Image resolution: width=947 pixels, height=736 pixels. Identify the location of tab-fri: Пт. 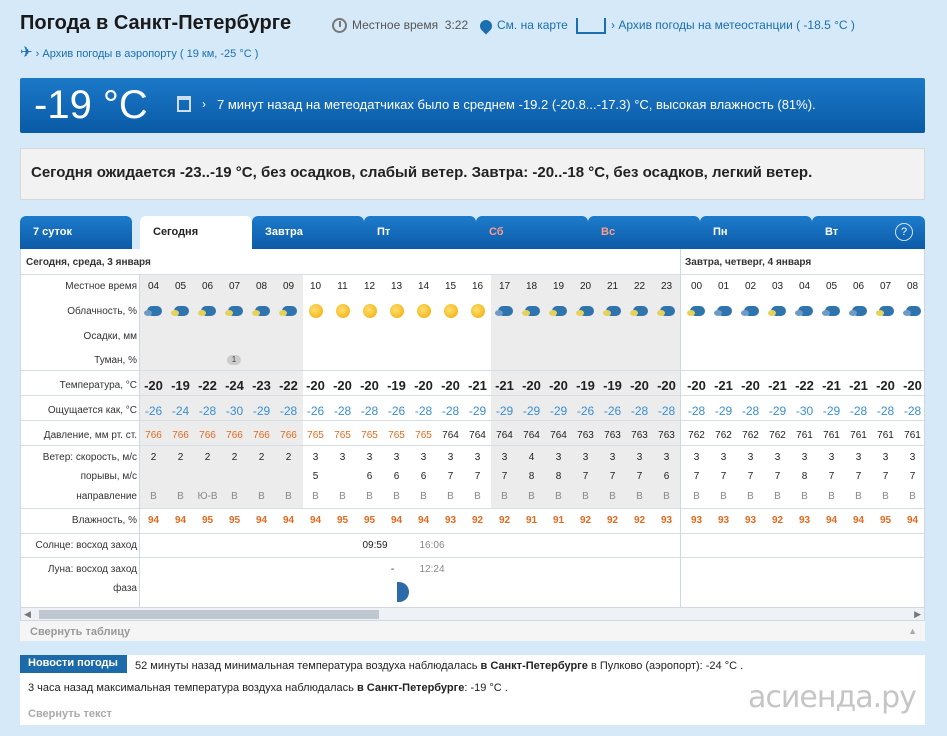
(420, 232).